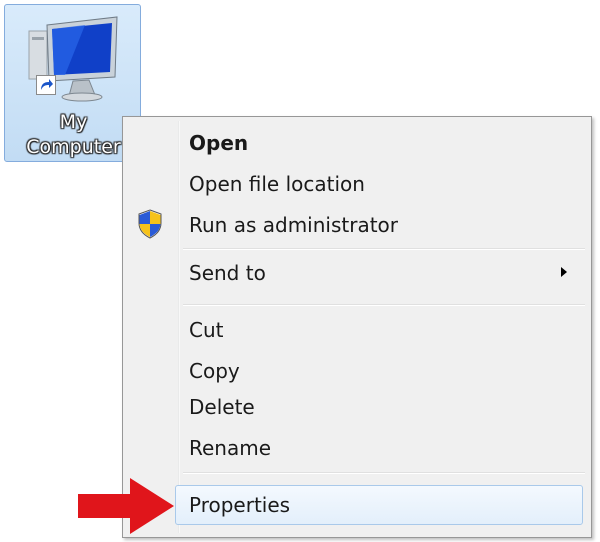  Describe the element at coordinates (179, 327) in the screenshot. I see `menu-icon-separator` at that location.